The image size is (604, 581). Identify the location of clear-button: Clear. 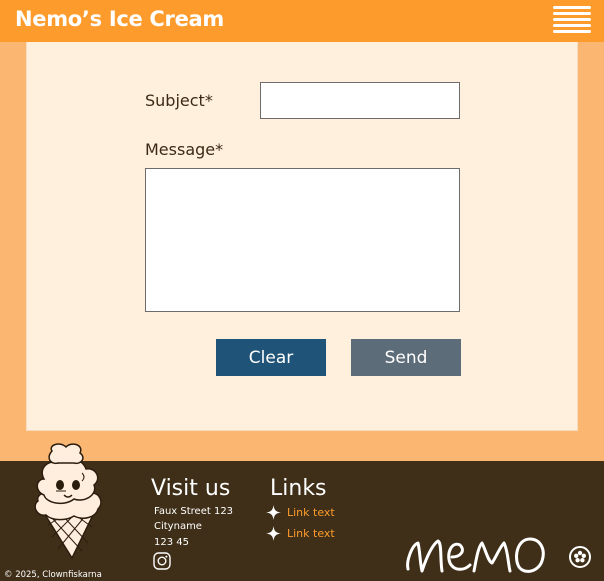
(271, 357).